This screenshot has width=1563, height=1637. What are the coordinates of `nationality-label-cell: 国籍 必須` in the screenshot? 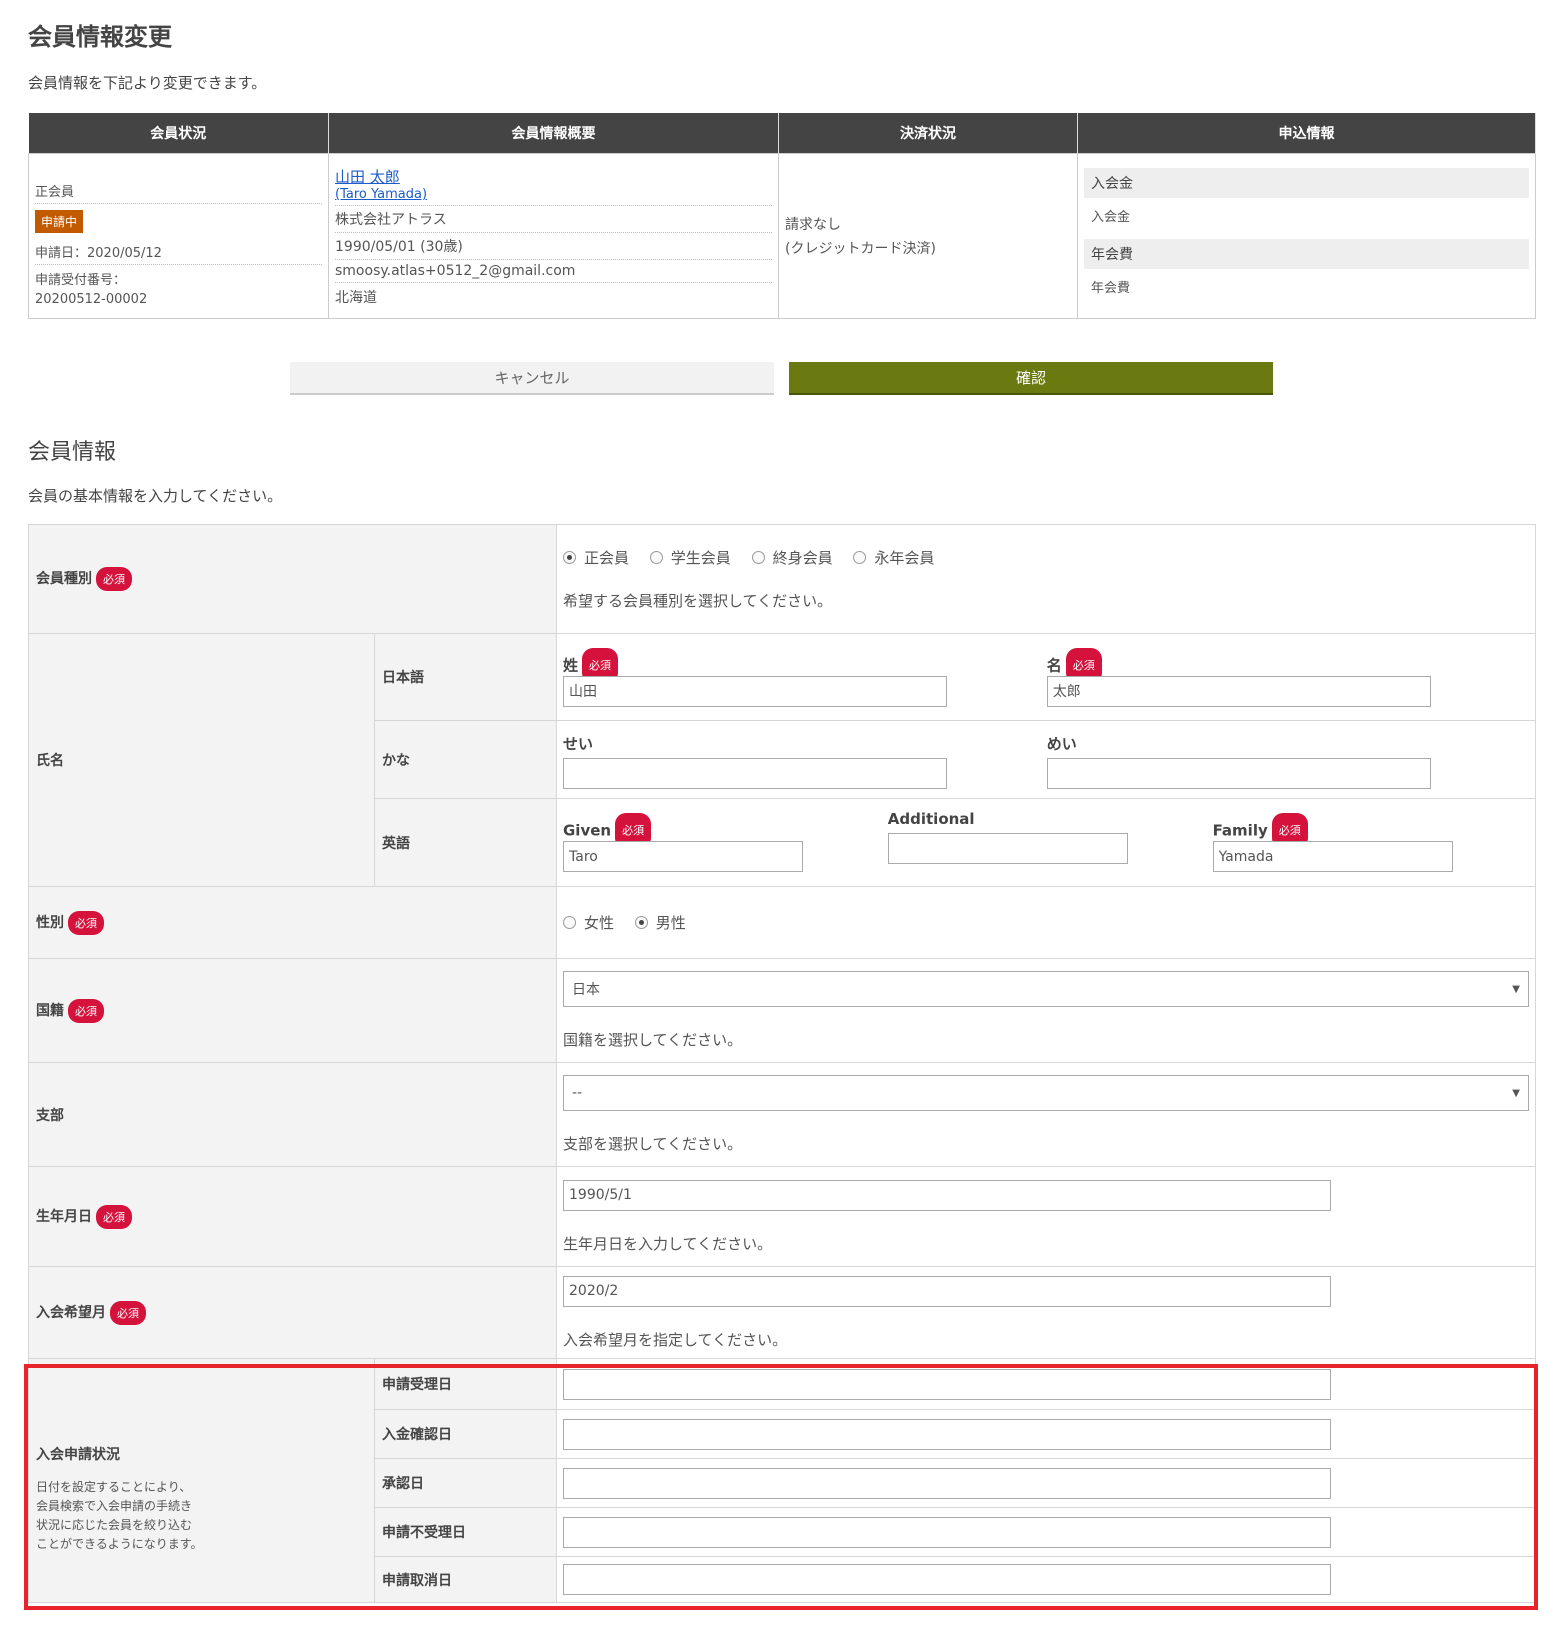 It's located at (292, 1010).